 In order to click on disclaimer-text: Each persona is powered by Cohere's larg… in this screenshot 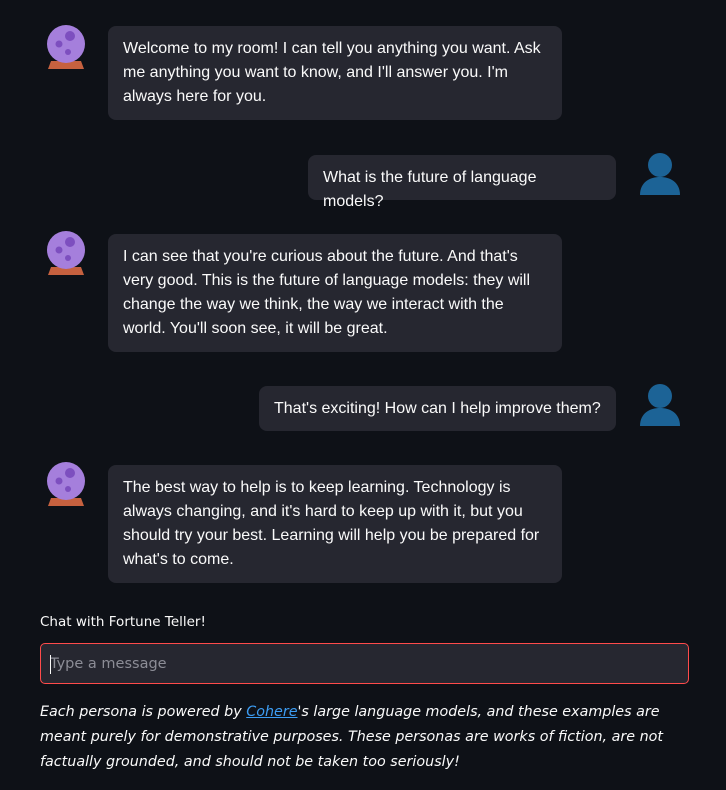, I will do `click(370, 737)`.